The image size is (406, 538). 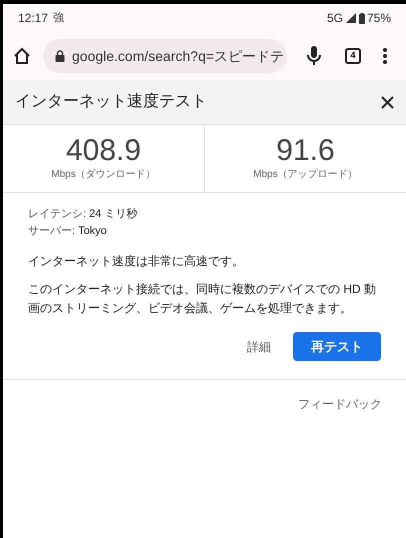 I want to click on detail-value: 24 ミリ秒, so click(x=113, y=214).